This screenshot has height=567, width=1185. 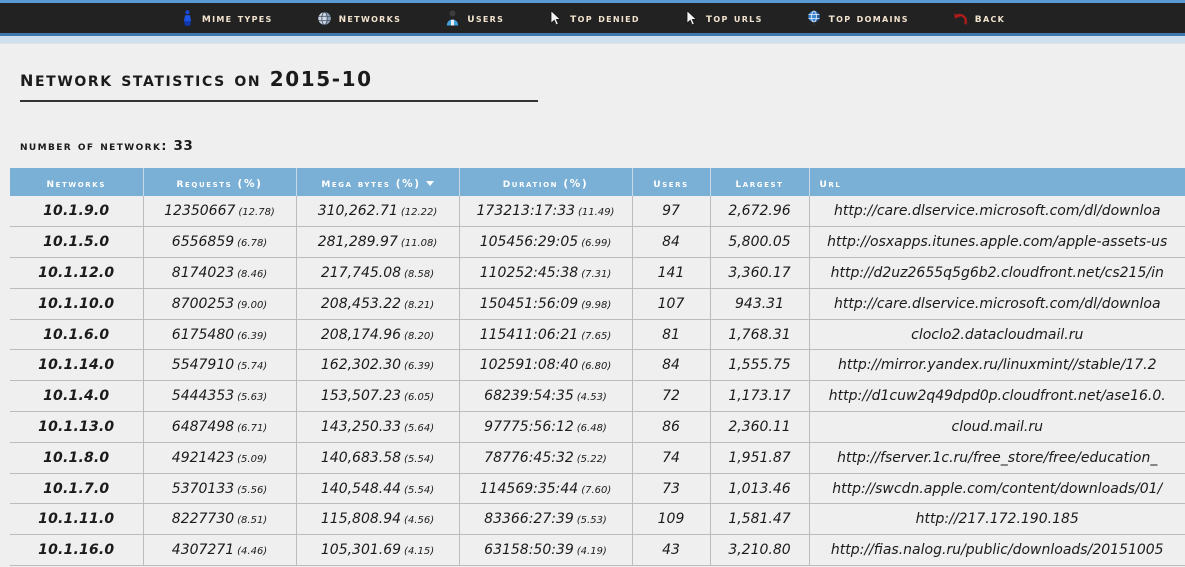 I want to click on cell-percent: (4.46), so click(x=252, y=552).